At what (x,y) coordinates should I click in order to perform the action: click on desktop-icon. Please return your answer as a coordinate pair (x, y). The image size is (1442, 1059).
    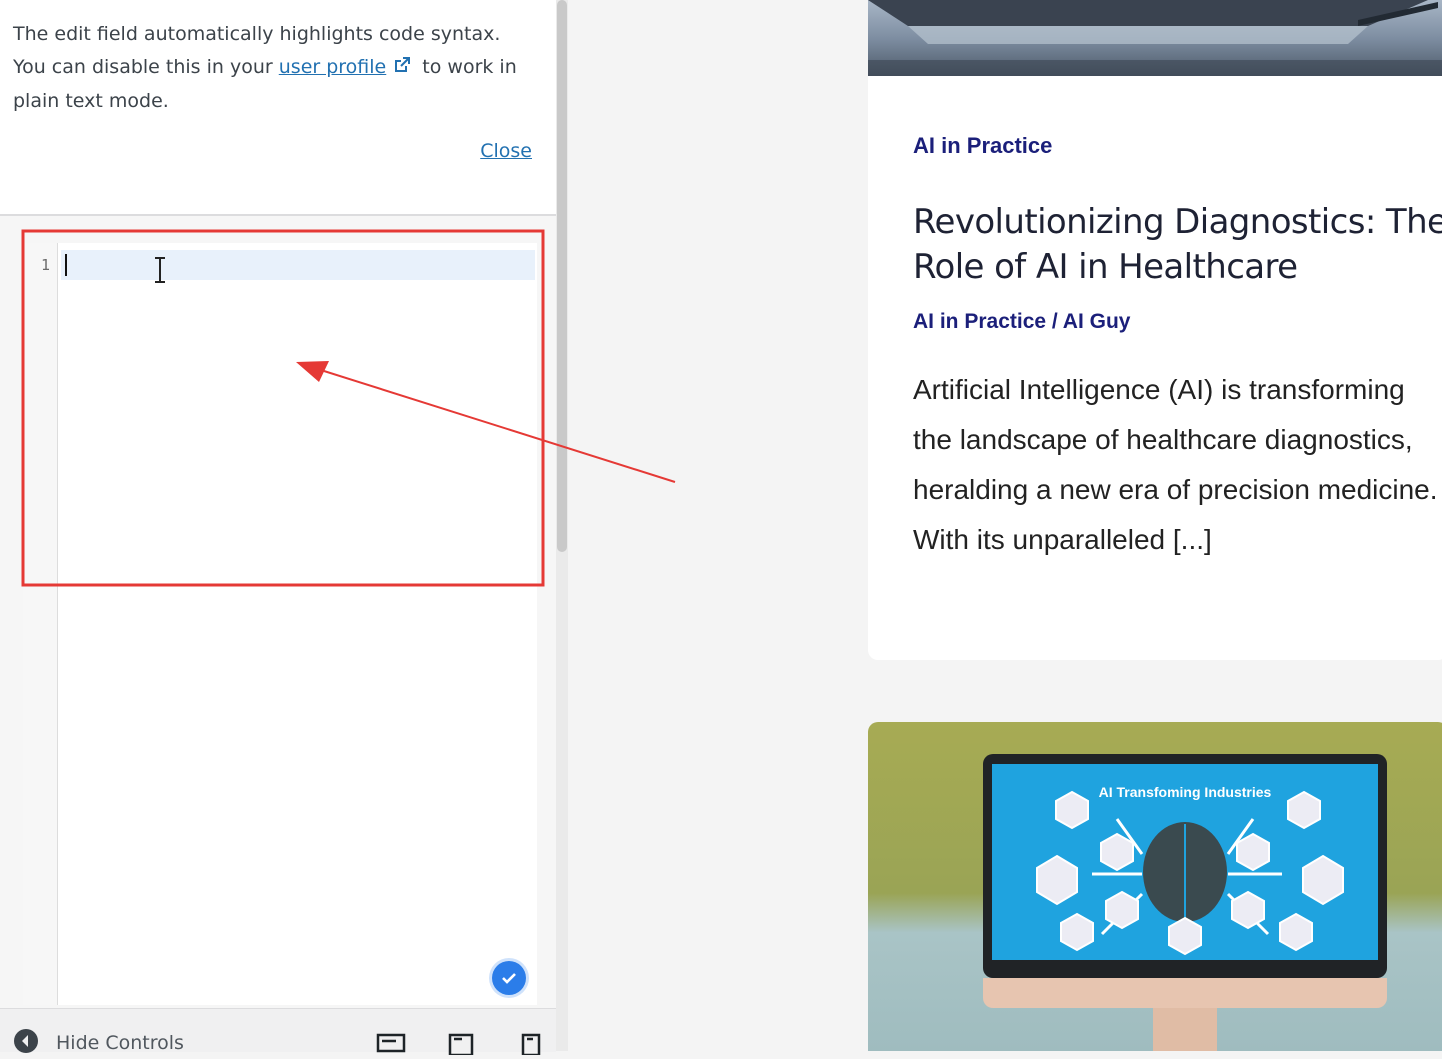
    Looking at the image, I should click on (391, 1046).